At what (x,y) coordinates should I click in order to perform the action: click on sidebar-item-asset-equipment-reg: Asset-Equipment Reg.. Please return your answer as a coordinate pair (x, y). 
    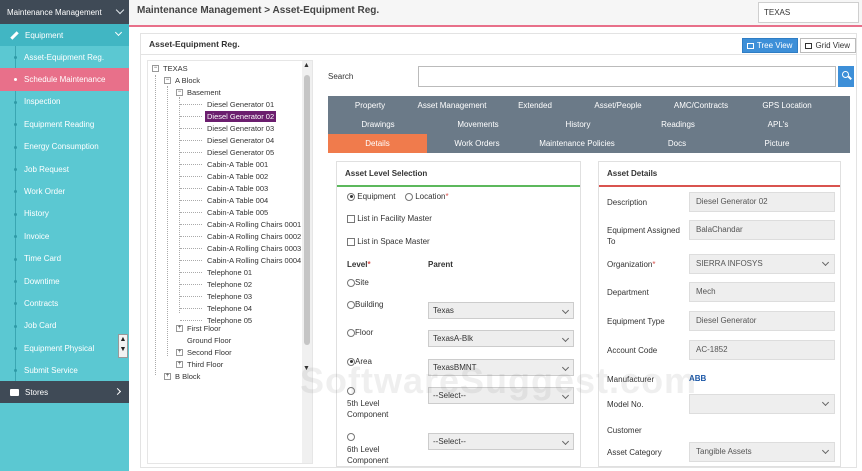
    Looking at the image, I should click on (64, 57).